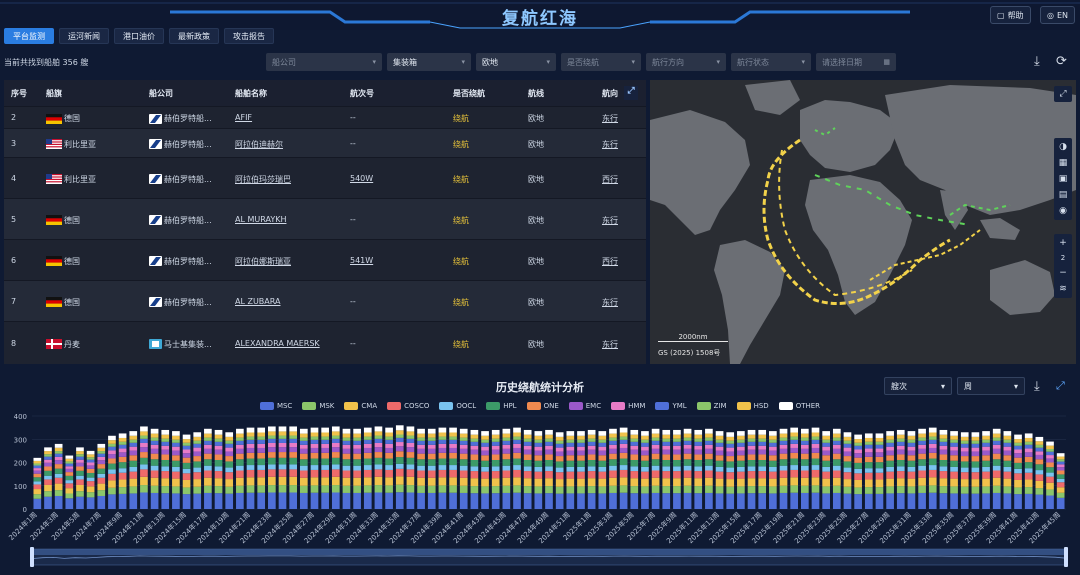 The width and height of the screenshot is (1080, 575). What do you see at coordinates (631, 93) in the screenshot?
I see `expand-table-icon: ⤢` at bounding box center [631, 93].